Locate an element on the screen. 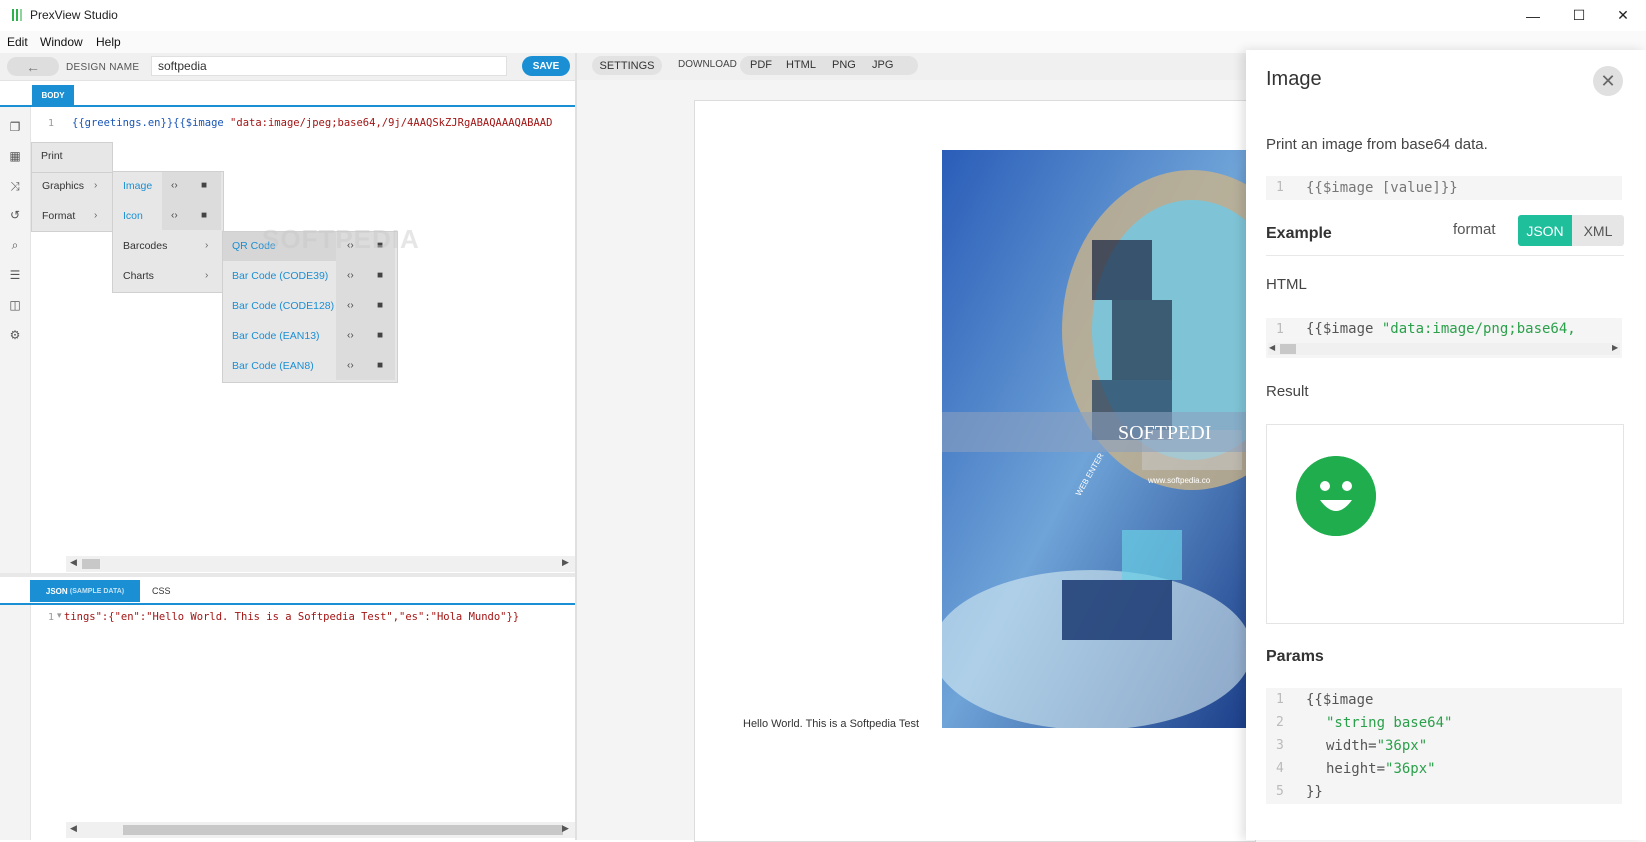 The height and width of the screenshot is (842, 1646). design-name-input is located at coordinates (329, 66).